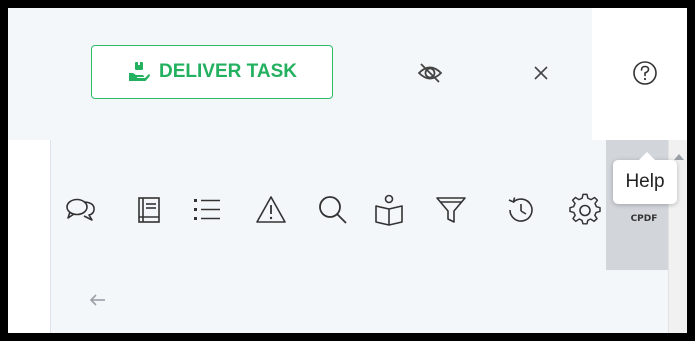 This screenshot has height=341, width=695. What do you see at coordinates (430, 73) in the screenshot?
I see `eye-off-icon` at bounding box center [430, 73].